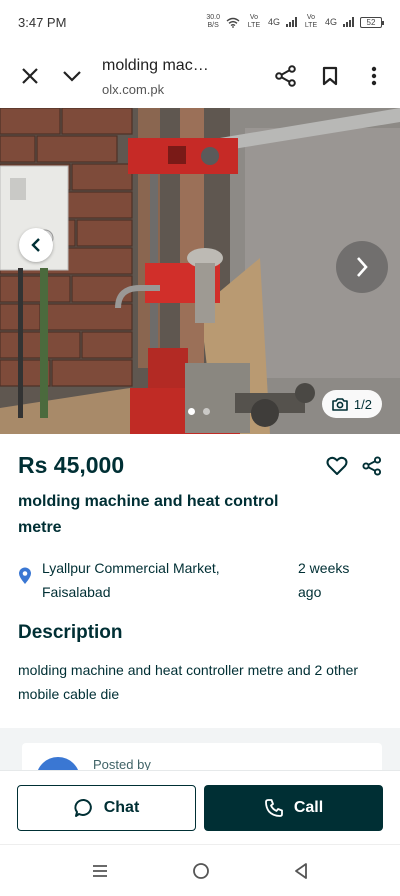  What do you see at coordinates (330, 22) in the screenshot?
I see `network-type-2: 4G` at bounding box center [330, 22].